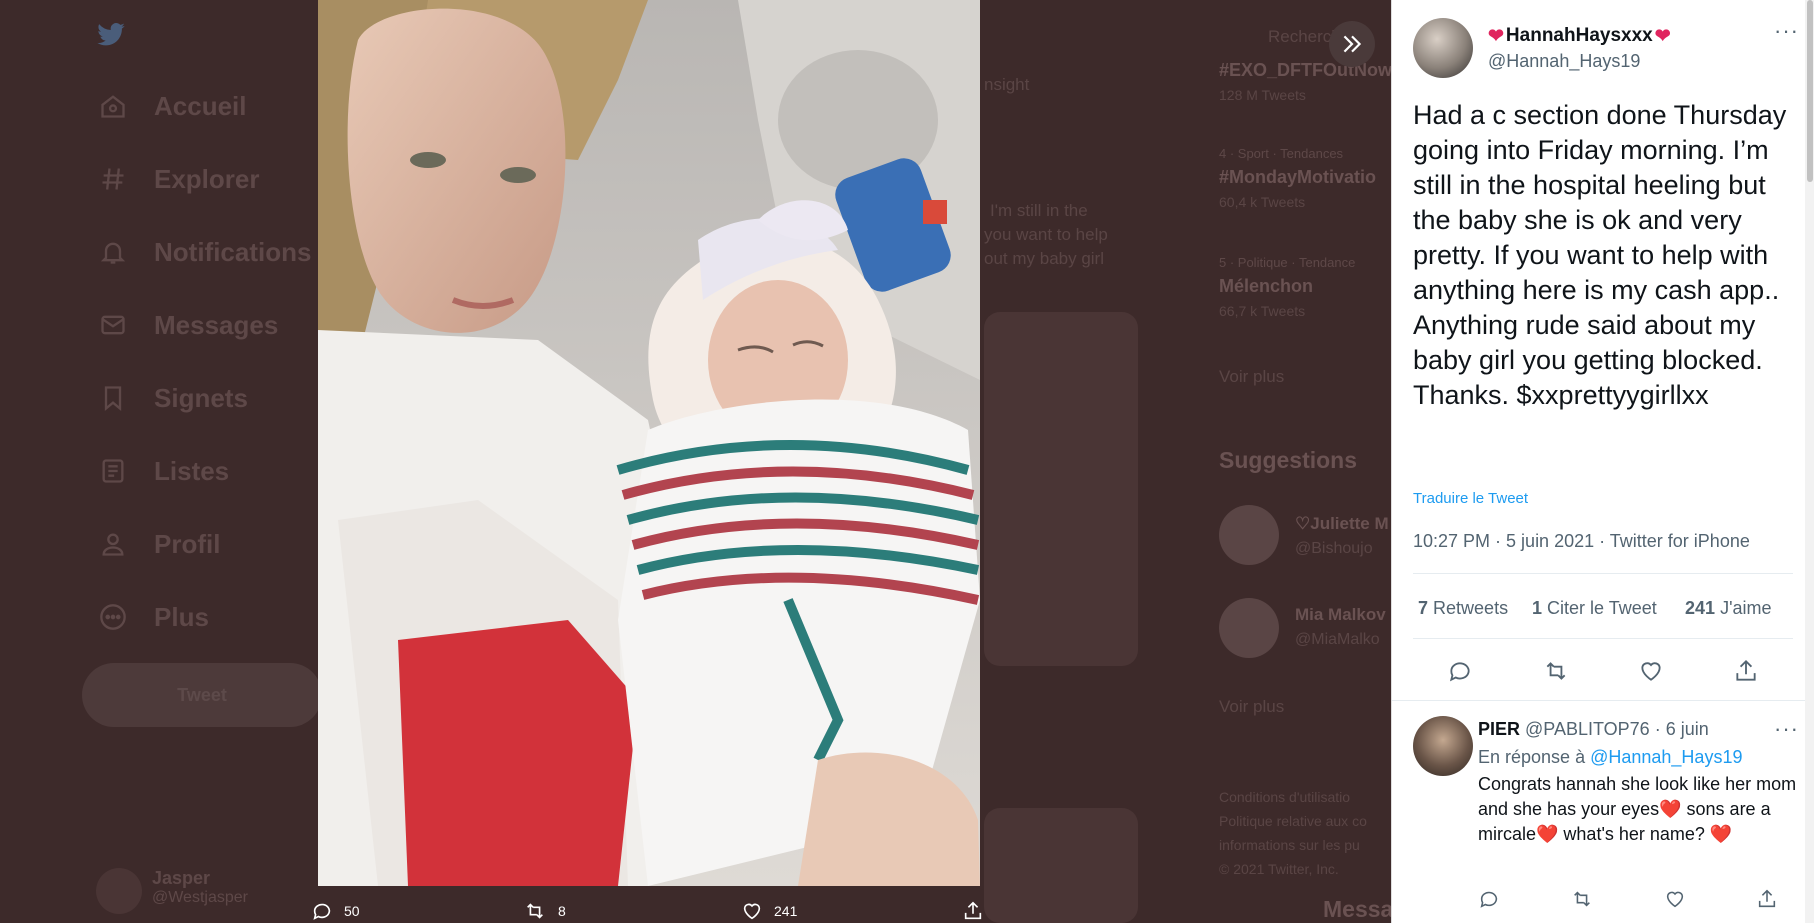 The width and height of the screenshot is (1814, 923). I want to click on suggestion-handle: @Bishoujo, so click(1334, 548).